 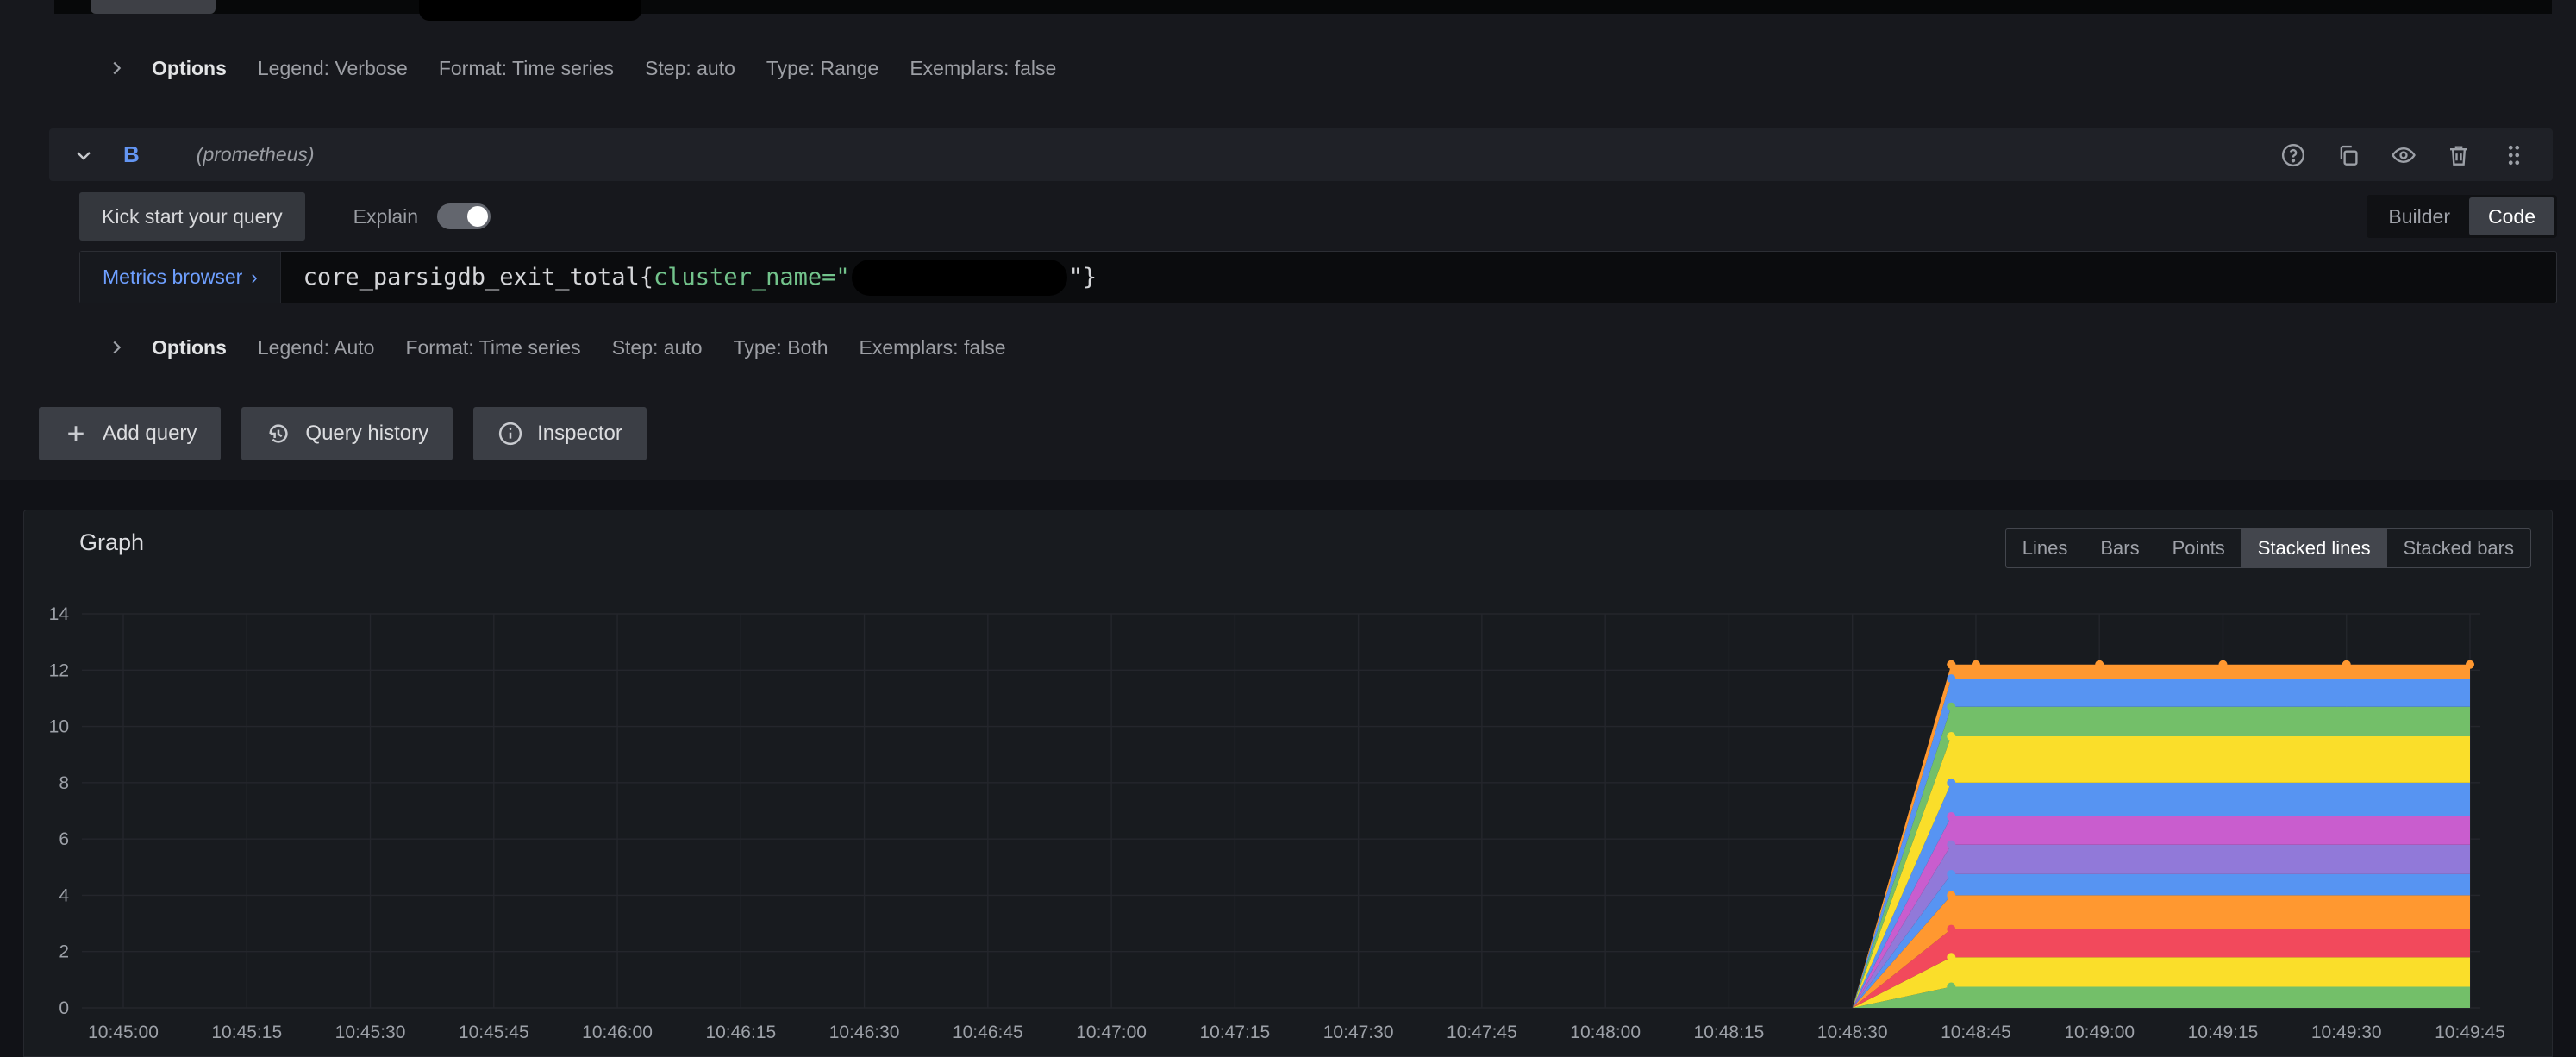 What do you see at coordinates (64, 783) in the screenshot?
I see `y-axis-tick-label: 8` at bounding box center [64, 783].